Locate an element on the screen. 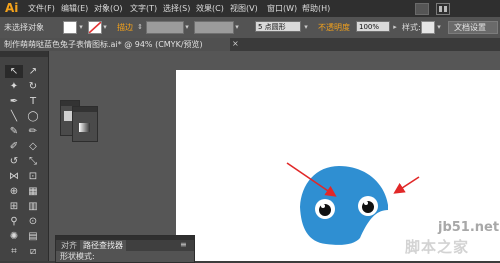  type-tool-icon: T is located at coordinates (33, 101).